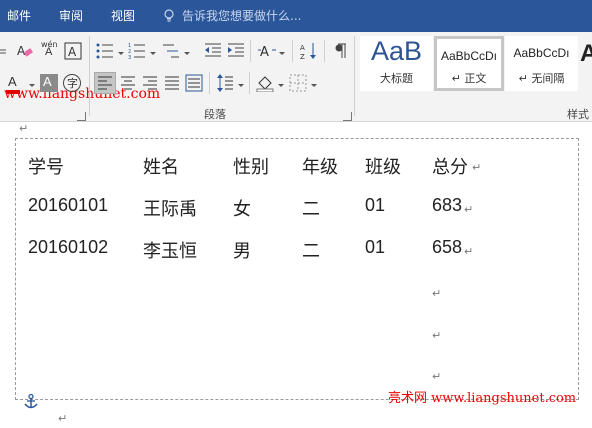 The height and width of the screenshot is (428, 592). I want to click on styles-group-label: 样式, so click(578, 114).